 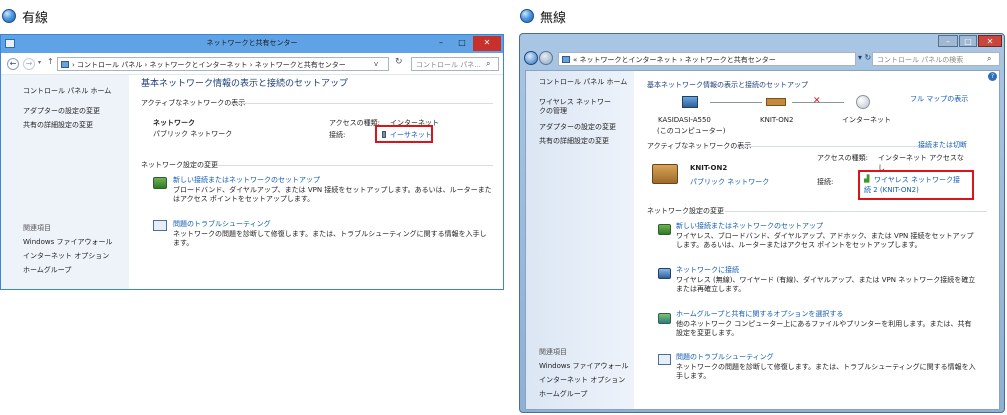 I want to click on forward-button, so click(x=546, y=58).